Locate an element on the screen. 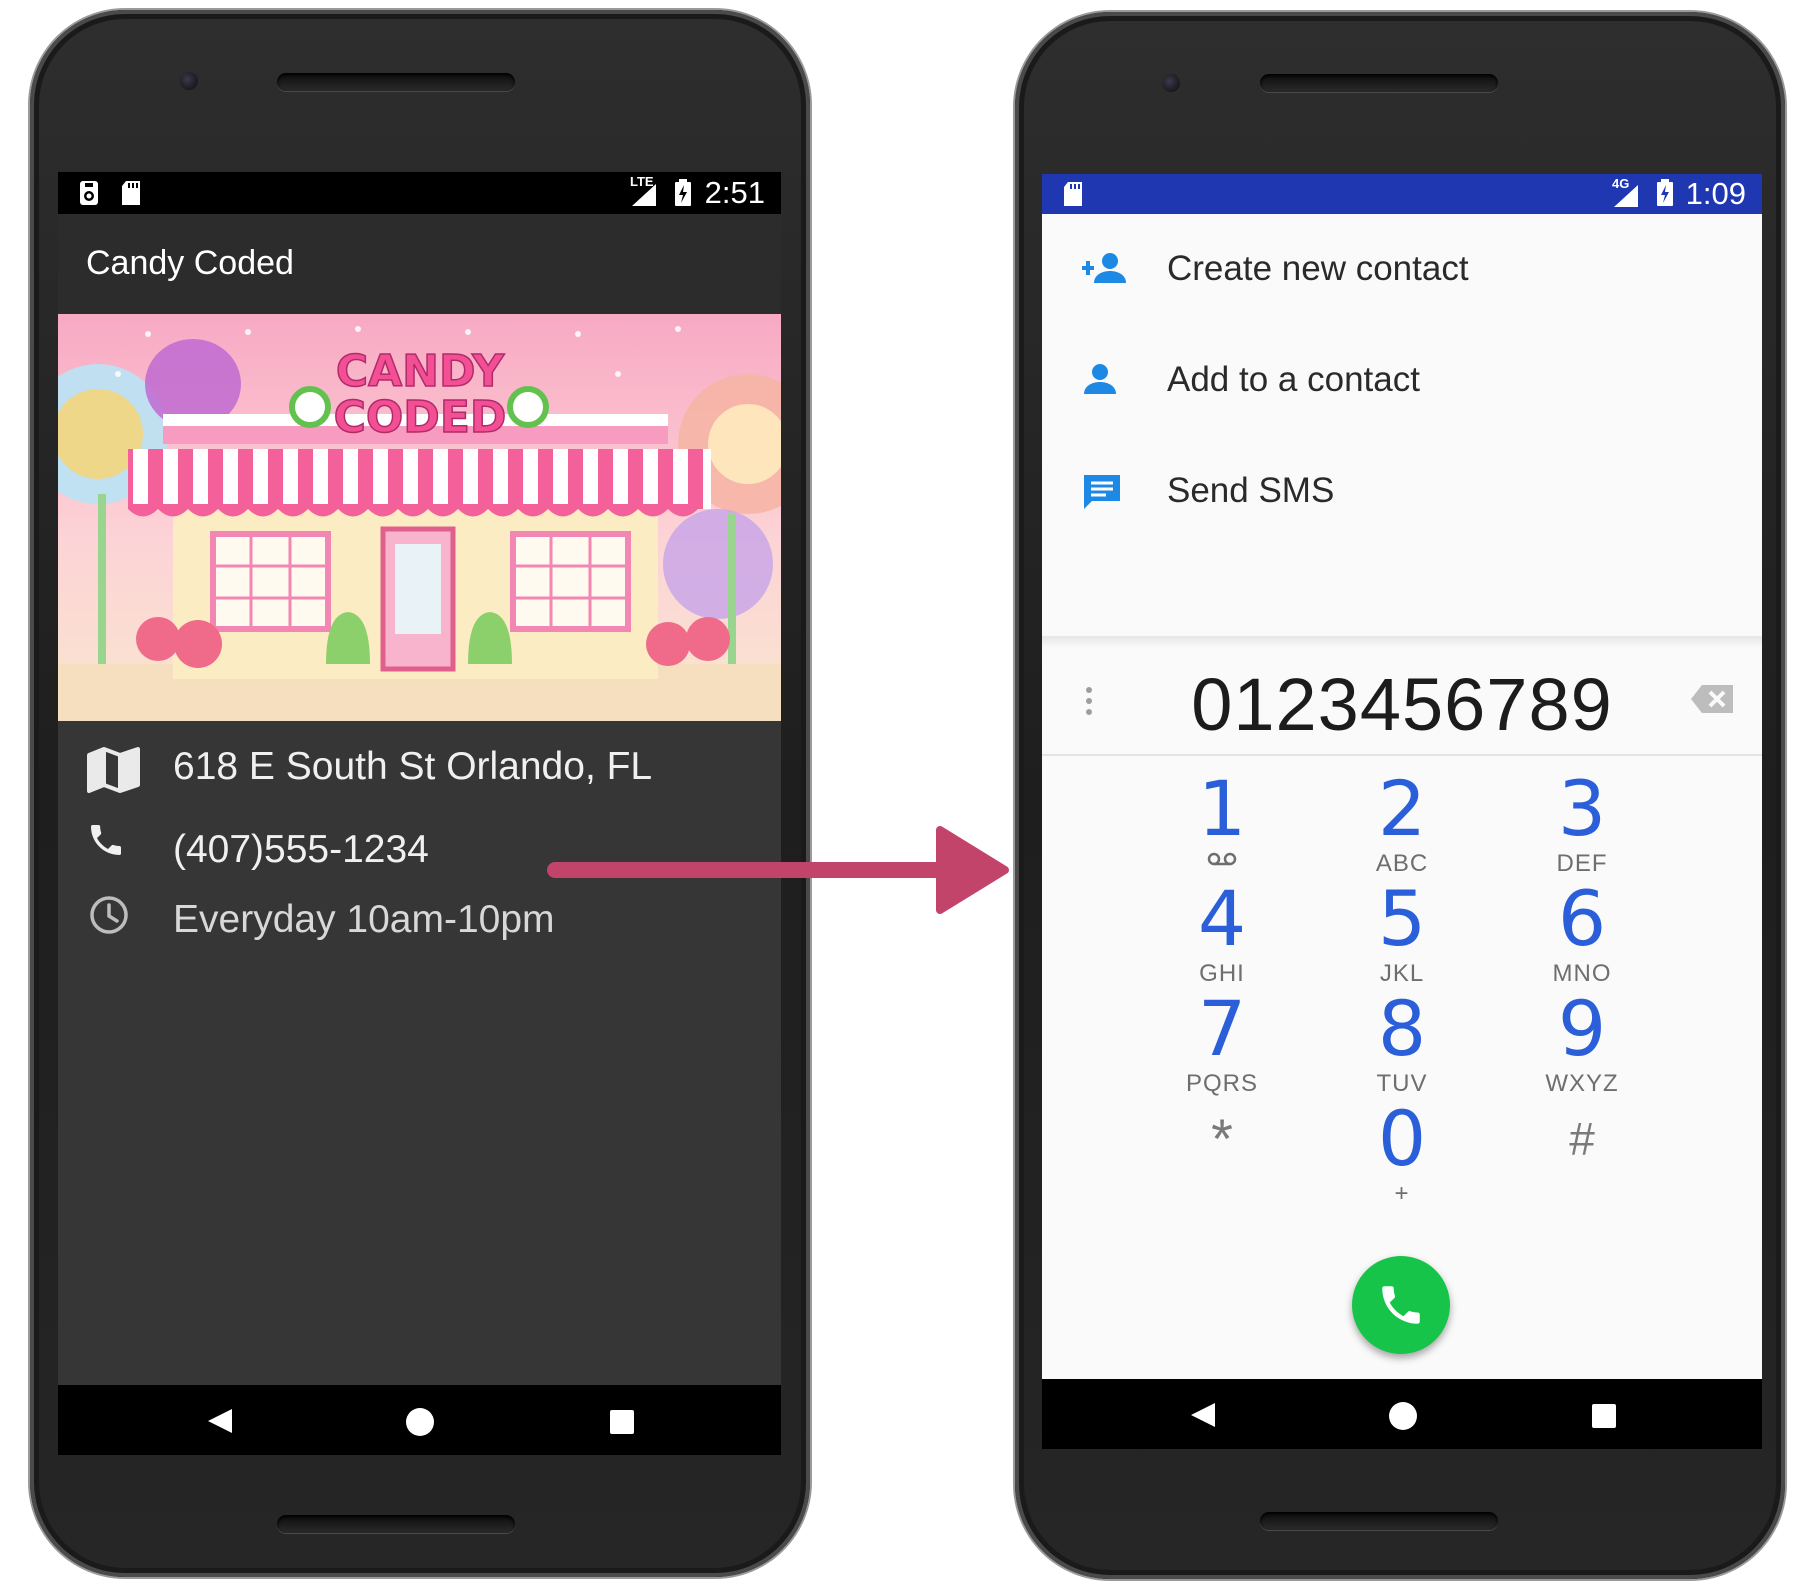 This screenshot has height=1584, width=1815. status-bar: 4G 1:09 is located at coordinates (1402, 194).